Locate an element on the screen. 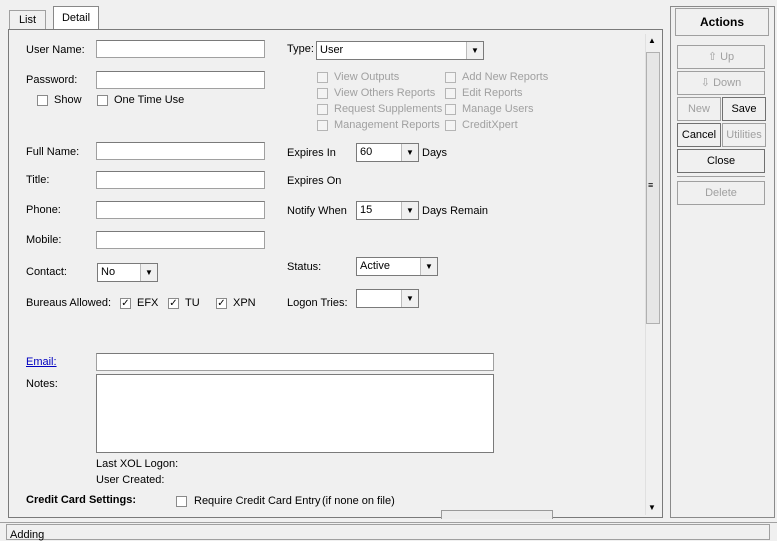 The height and width of the screenshot is (541, 777). logon-tries-select: ▼ is located at coordinates (387, 298).